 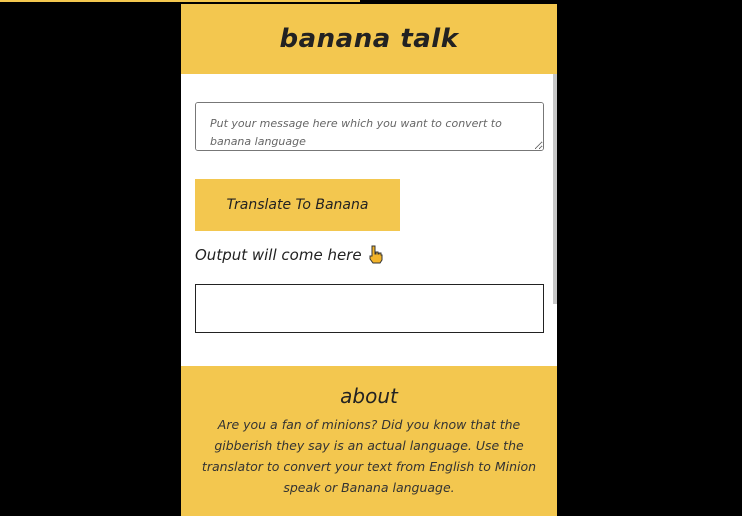 I want to click on translate-button: Translate To Banana, so click(x=297, y=205).